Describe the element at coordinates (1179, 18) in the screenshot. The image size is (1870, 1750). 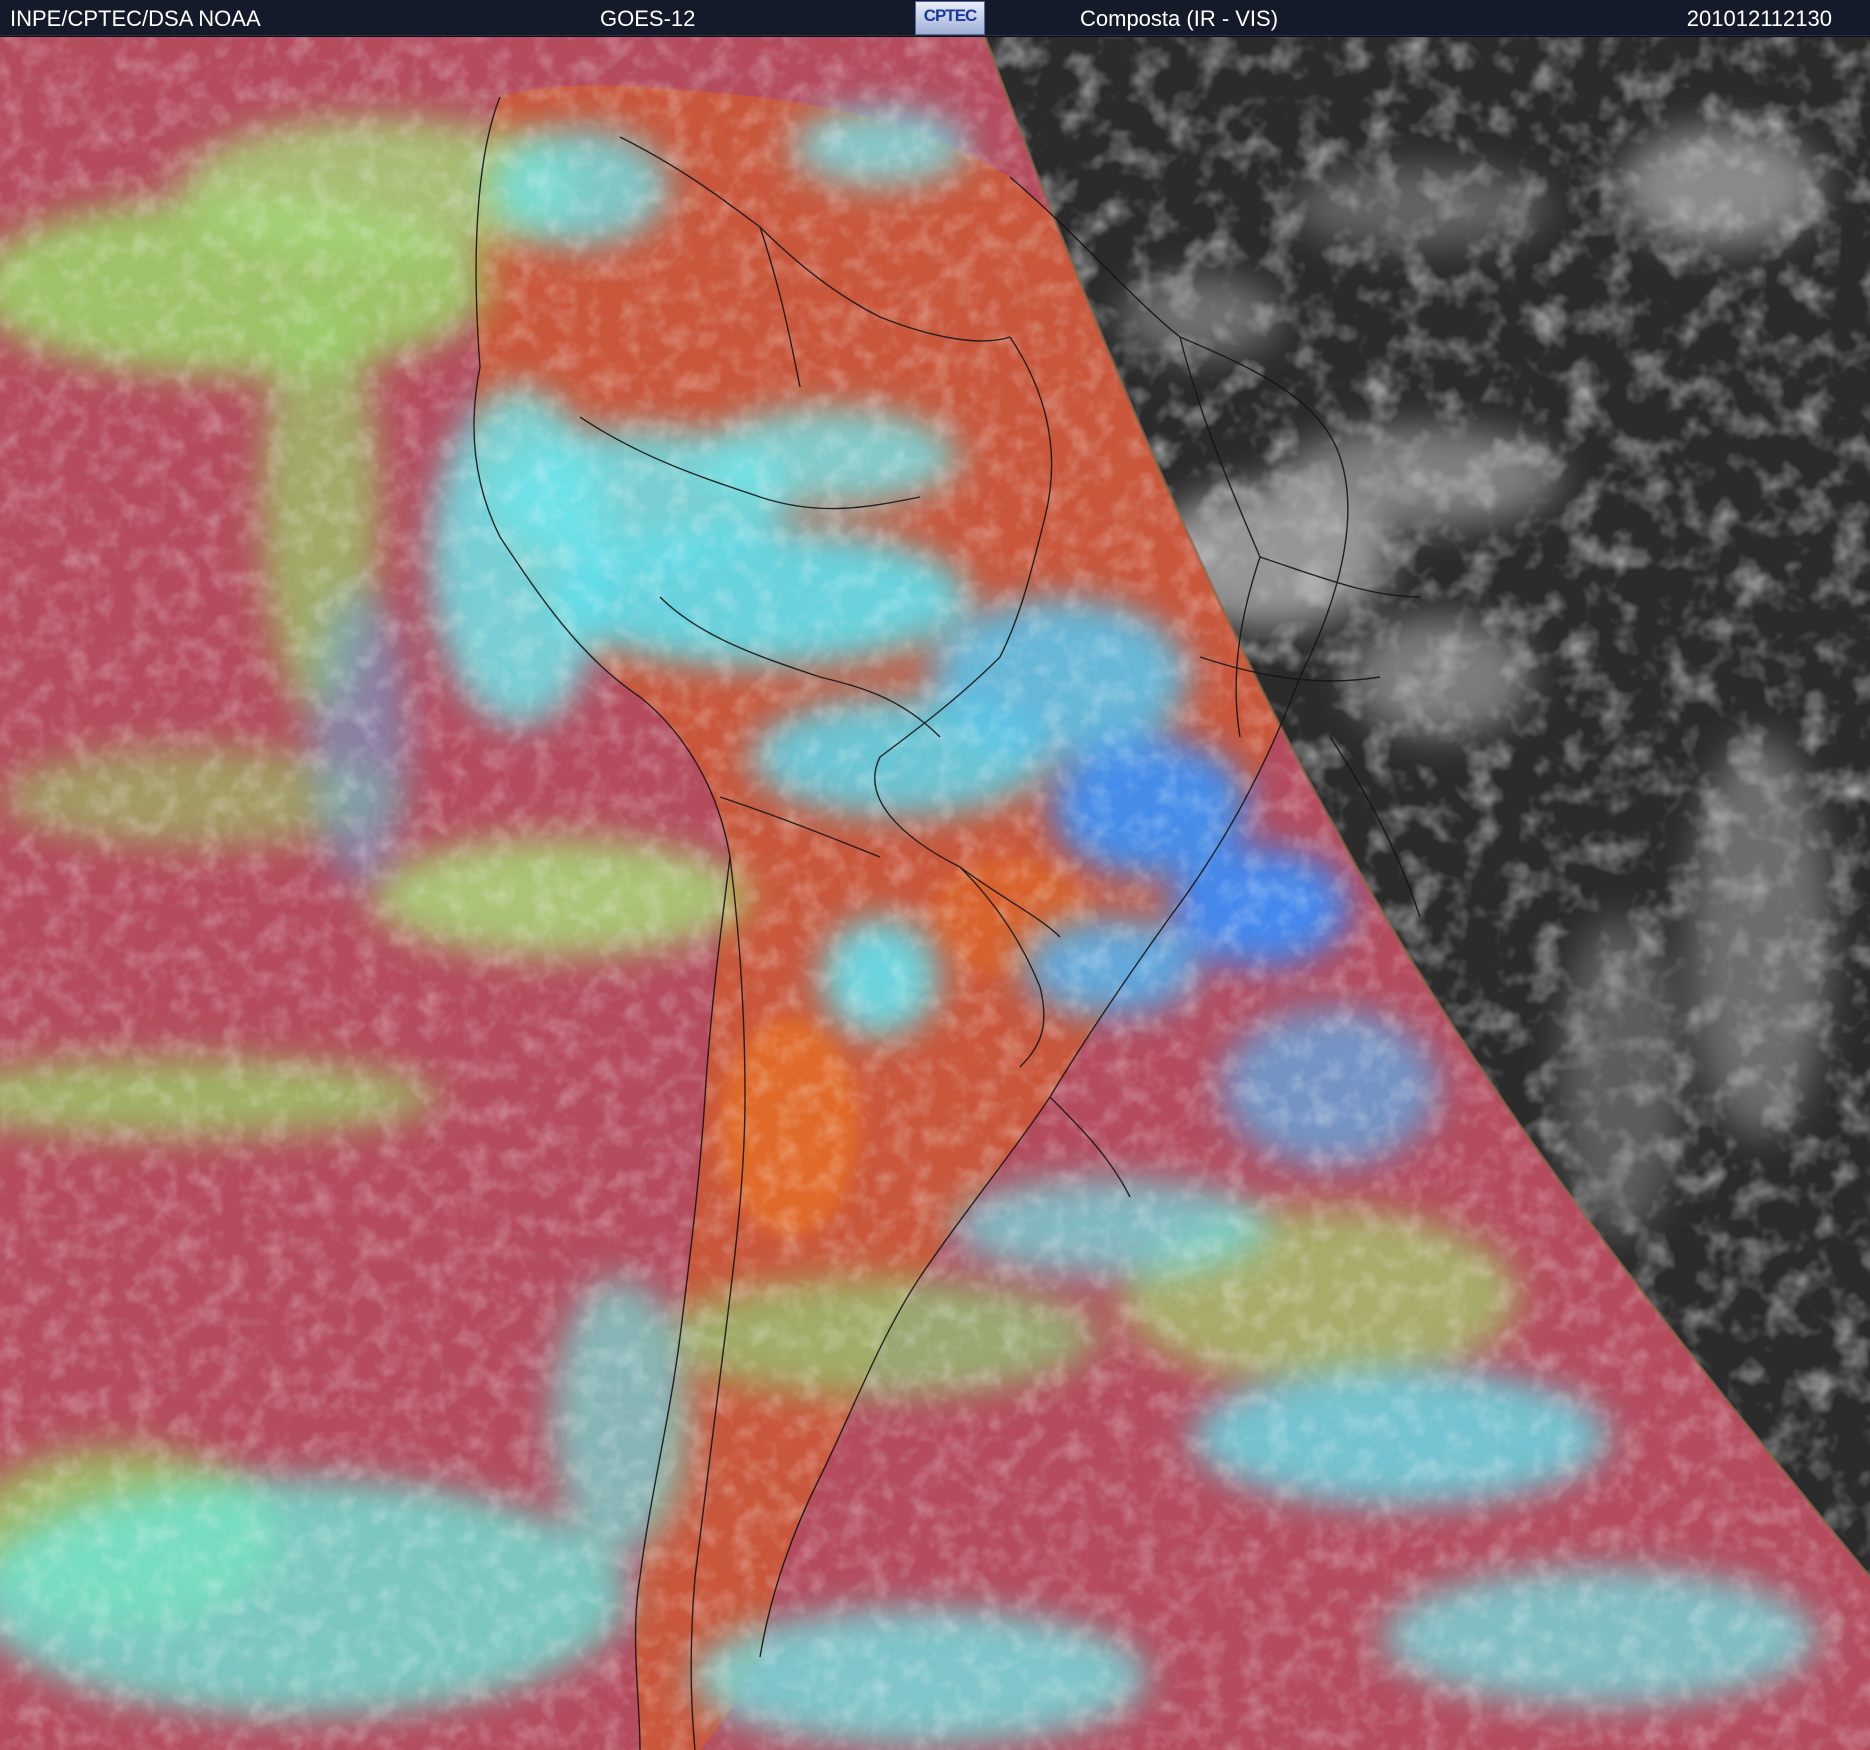
I see `product-label: Composta (IR - VIS)` at that location.